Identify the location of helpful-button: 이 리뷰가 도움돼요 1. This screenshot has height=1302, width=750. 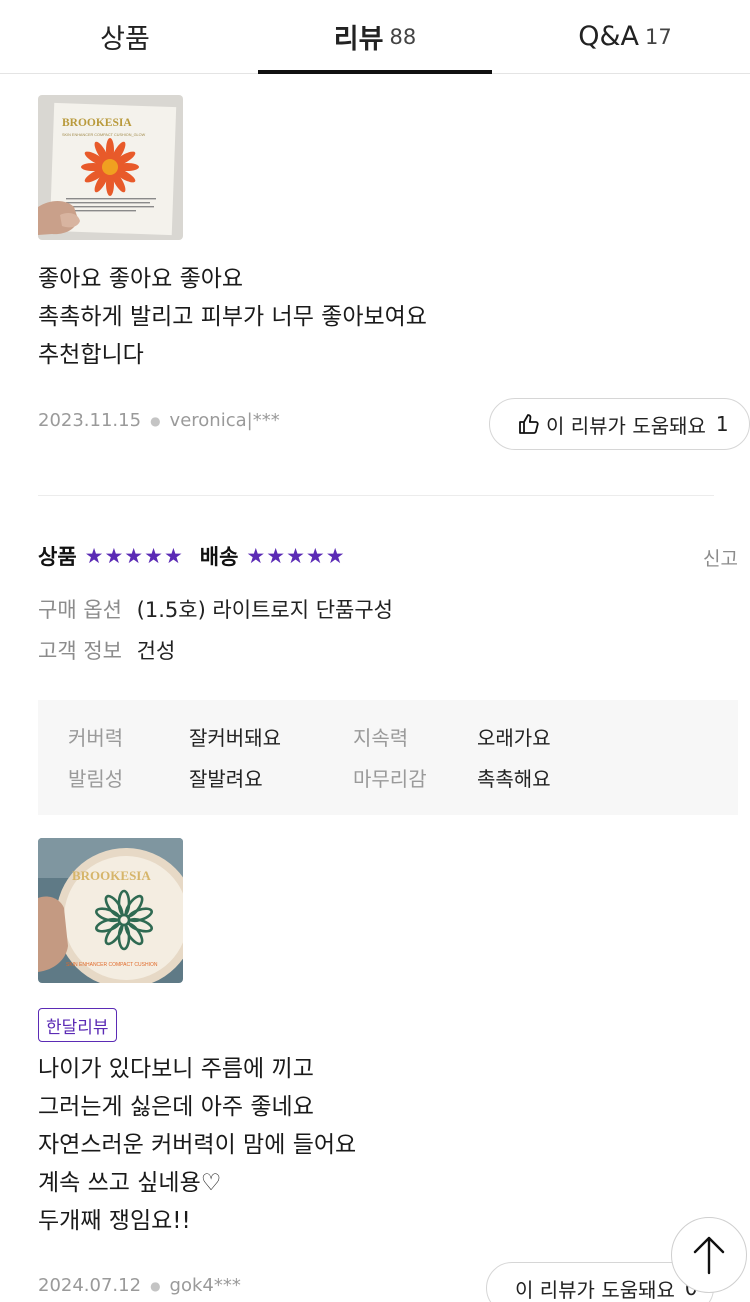
(619, 424).